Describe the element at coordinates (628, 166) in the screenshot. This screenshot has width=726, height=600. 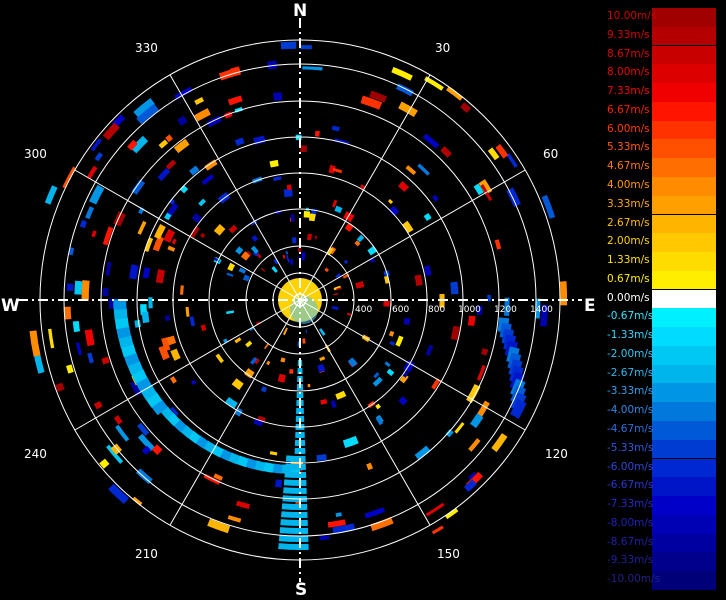
I see `legend-label: 4.67m/s` at that location.